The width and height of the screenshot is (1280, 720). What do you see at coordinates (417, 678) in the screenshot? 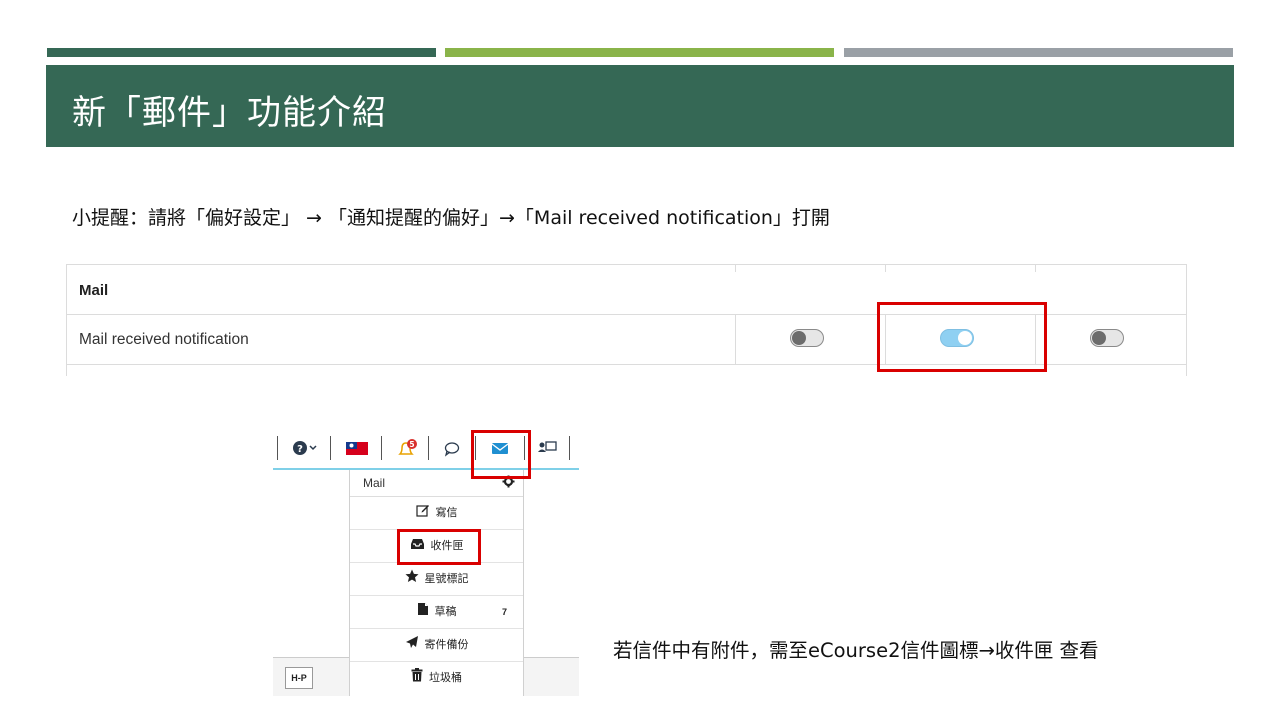
I see `trash-icon` at bounding box center [417, 678].